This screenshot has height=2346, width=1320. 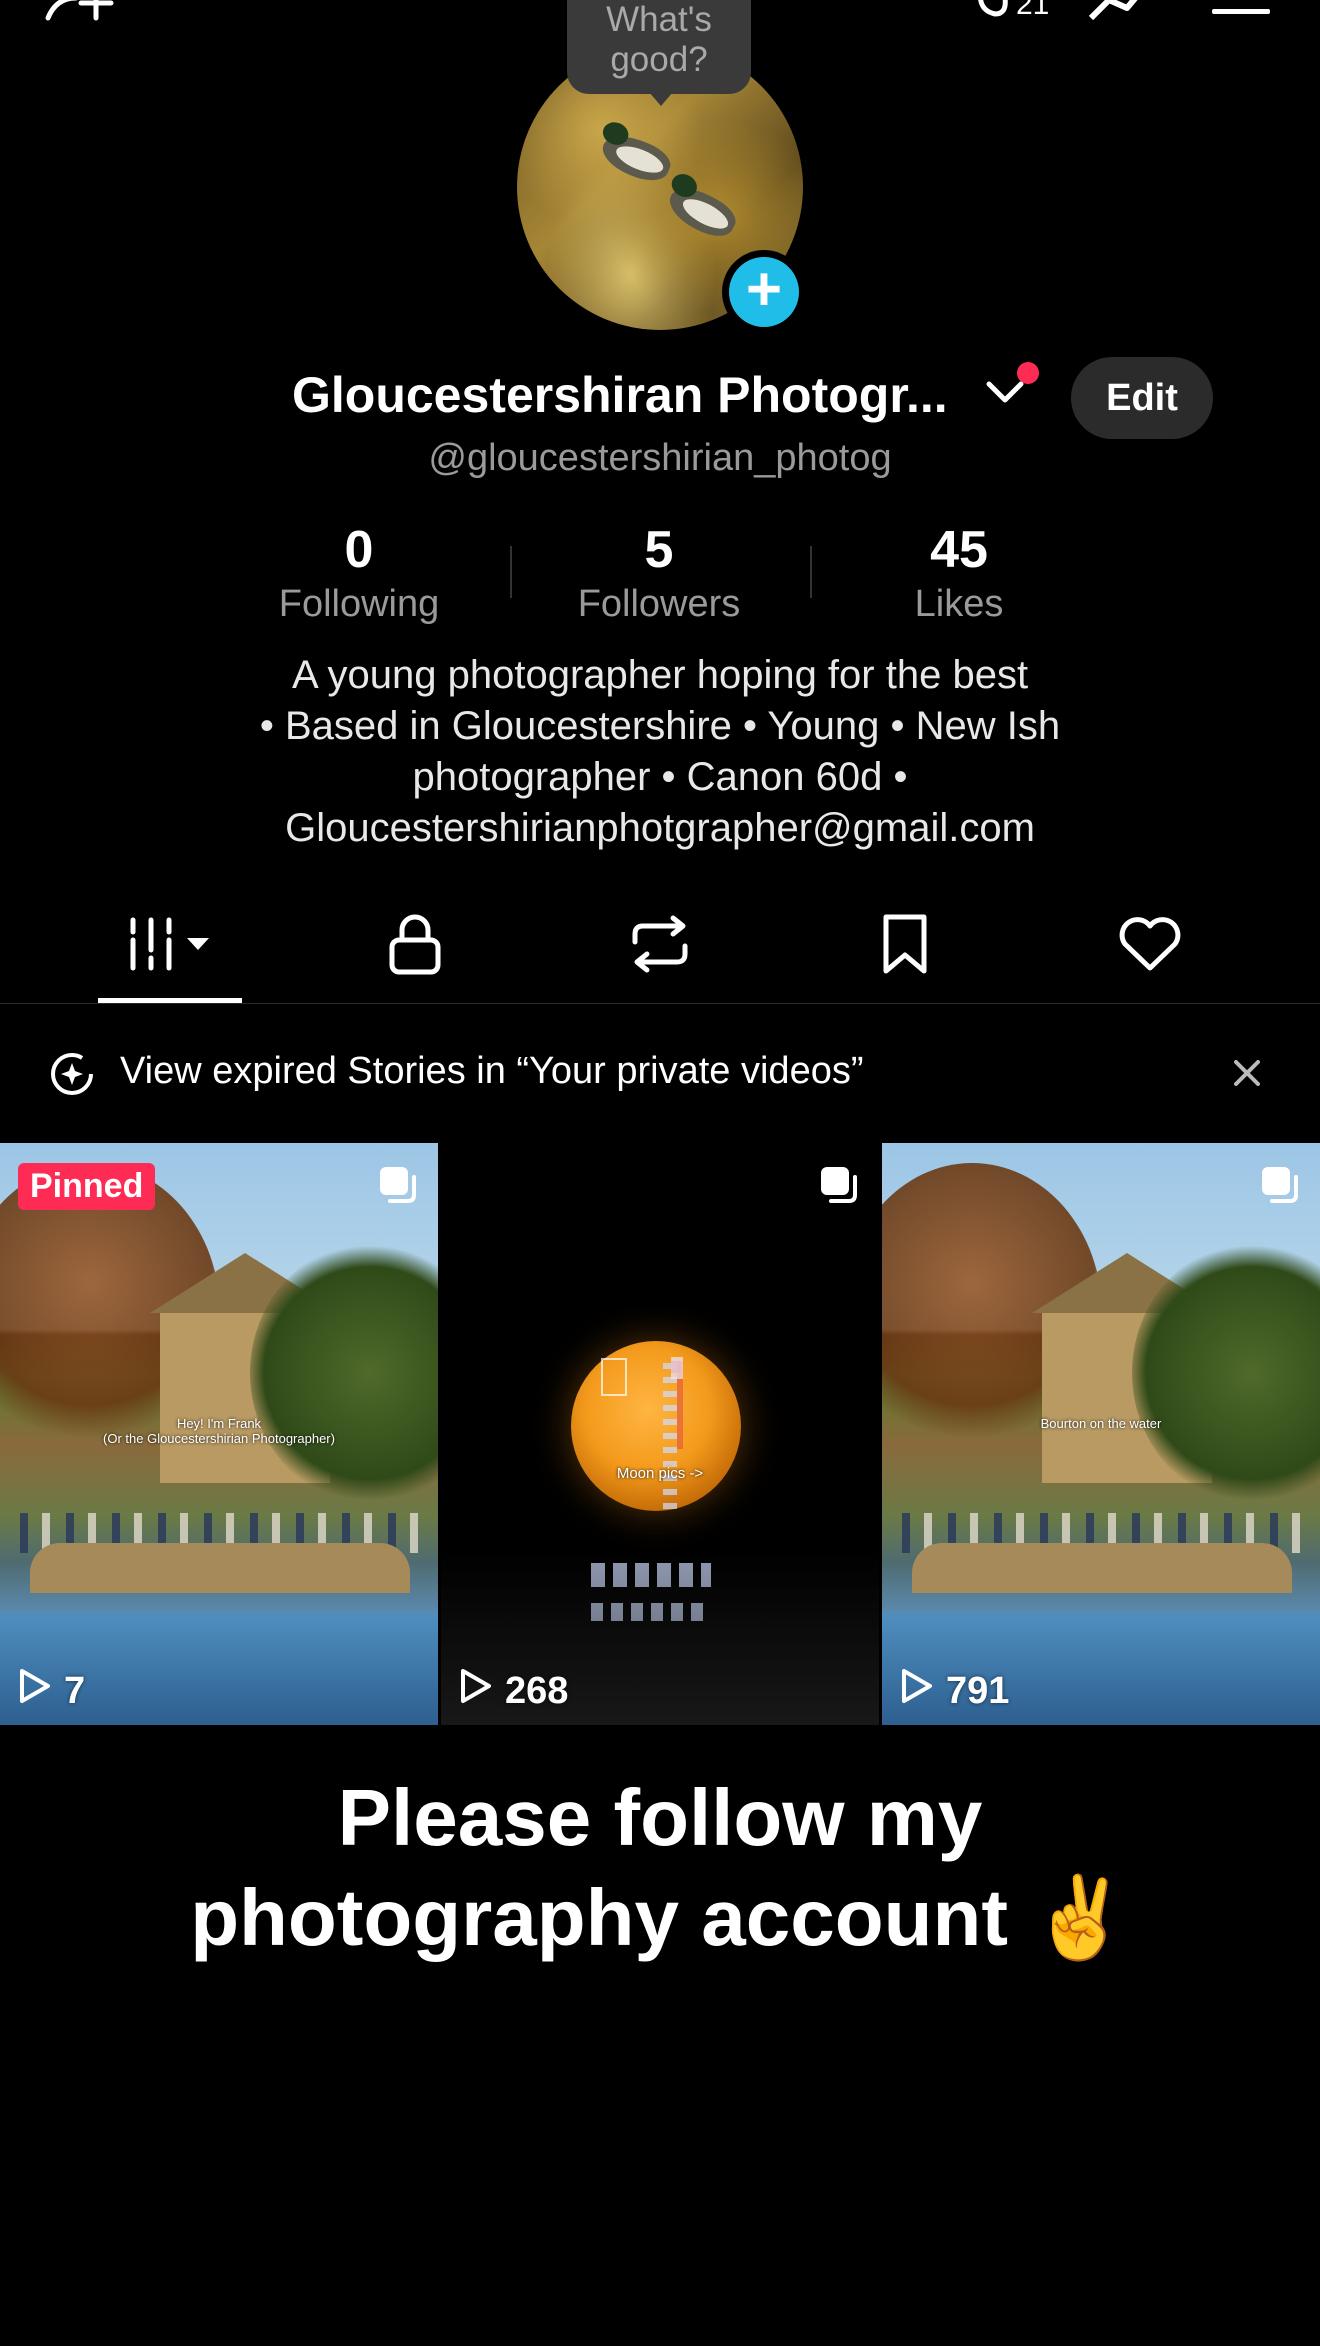 I want to click on tab-liked, so click(x=1150, y=946).